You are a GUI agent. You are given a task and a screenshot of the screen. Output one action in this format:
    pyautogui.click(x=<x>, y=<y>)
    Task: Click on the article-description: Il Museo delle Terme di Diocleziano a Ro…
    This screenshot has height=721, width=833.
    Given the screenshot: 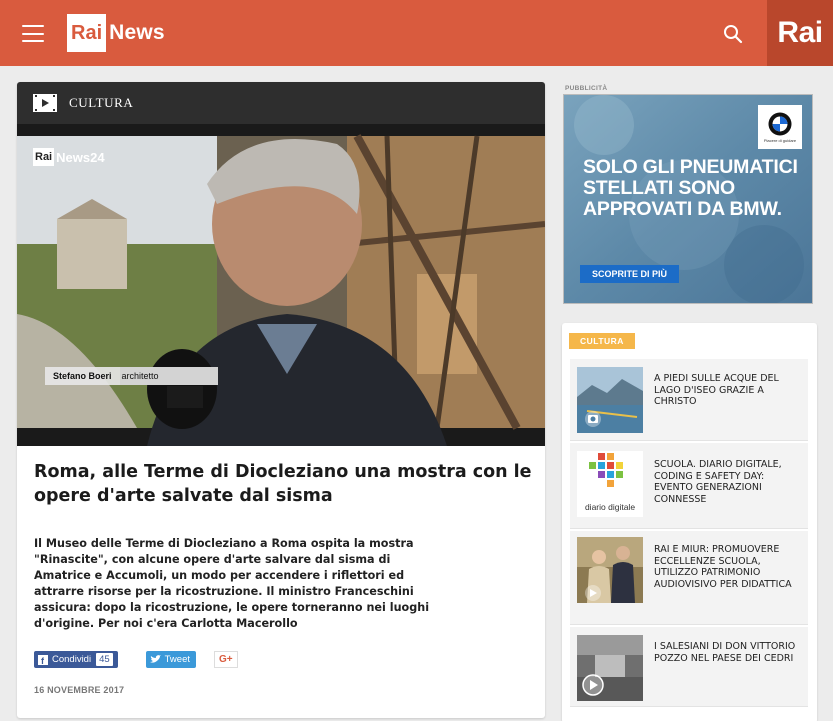 What is the action you would take?
    pyautogui.click(x=232, y=583)
    